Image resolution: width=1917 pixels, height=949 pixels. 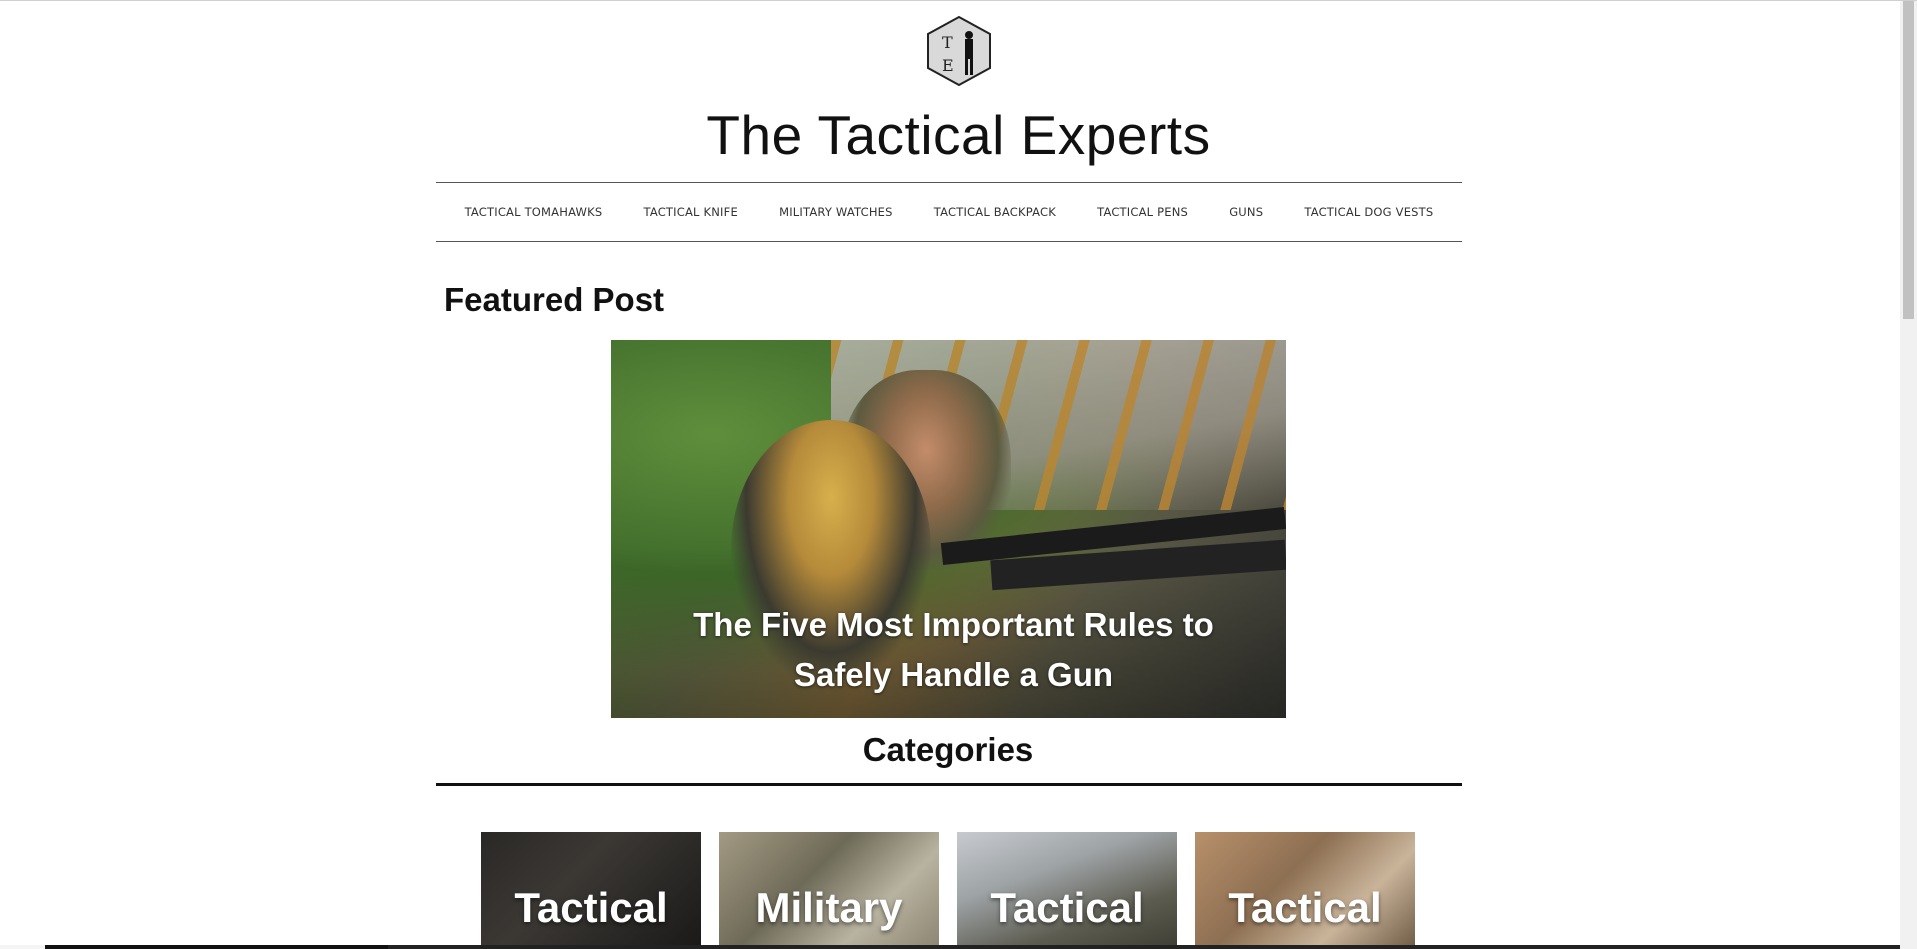 I want to click on svg-text: T, so click(x=947, y=42).